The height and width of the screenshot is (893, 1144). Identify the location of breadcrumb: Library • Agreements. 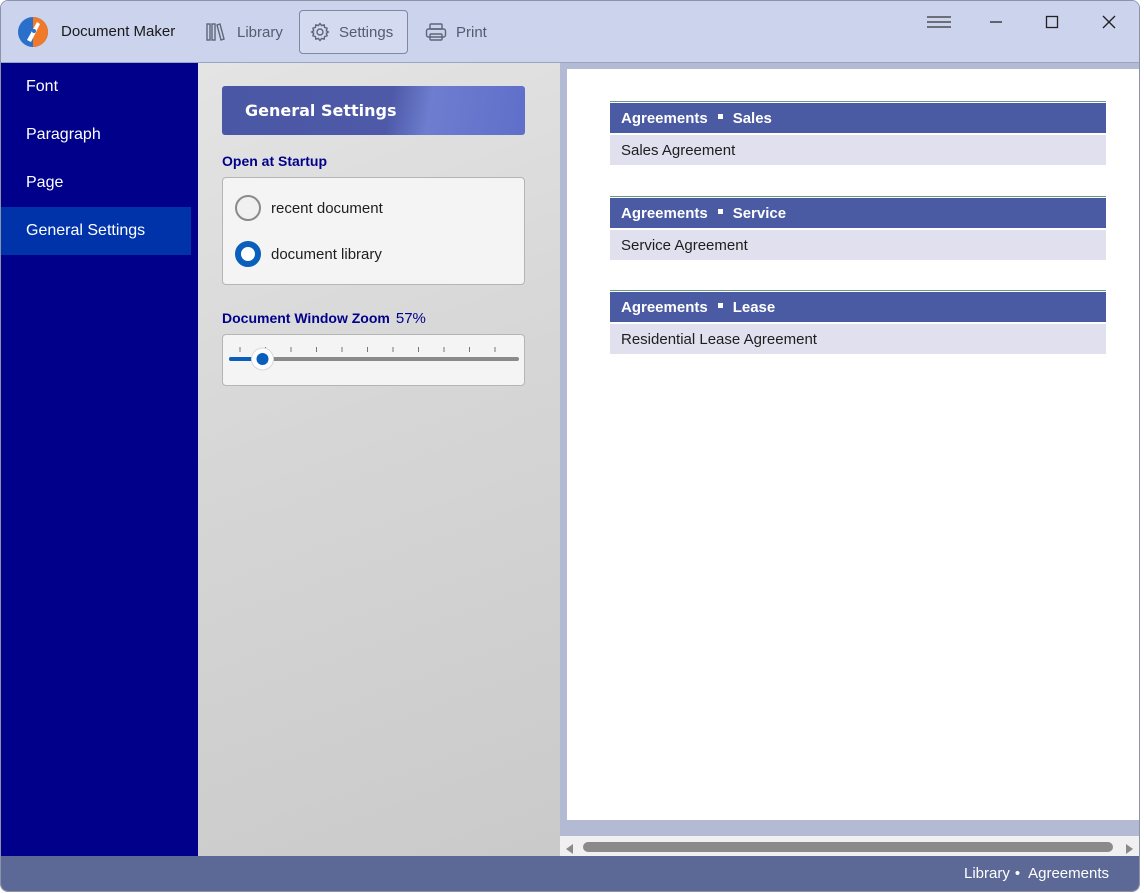
(1036, 873).